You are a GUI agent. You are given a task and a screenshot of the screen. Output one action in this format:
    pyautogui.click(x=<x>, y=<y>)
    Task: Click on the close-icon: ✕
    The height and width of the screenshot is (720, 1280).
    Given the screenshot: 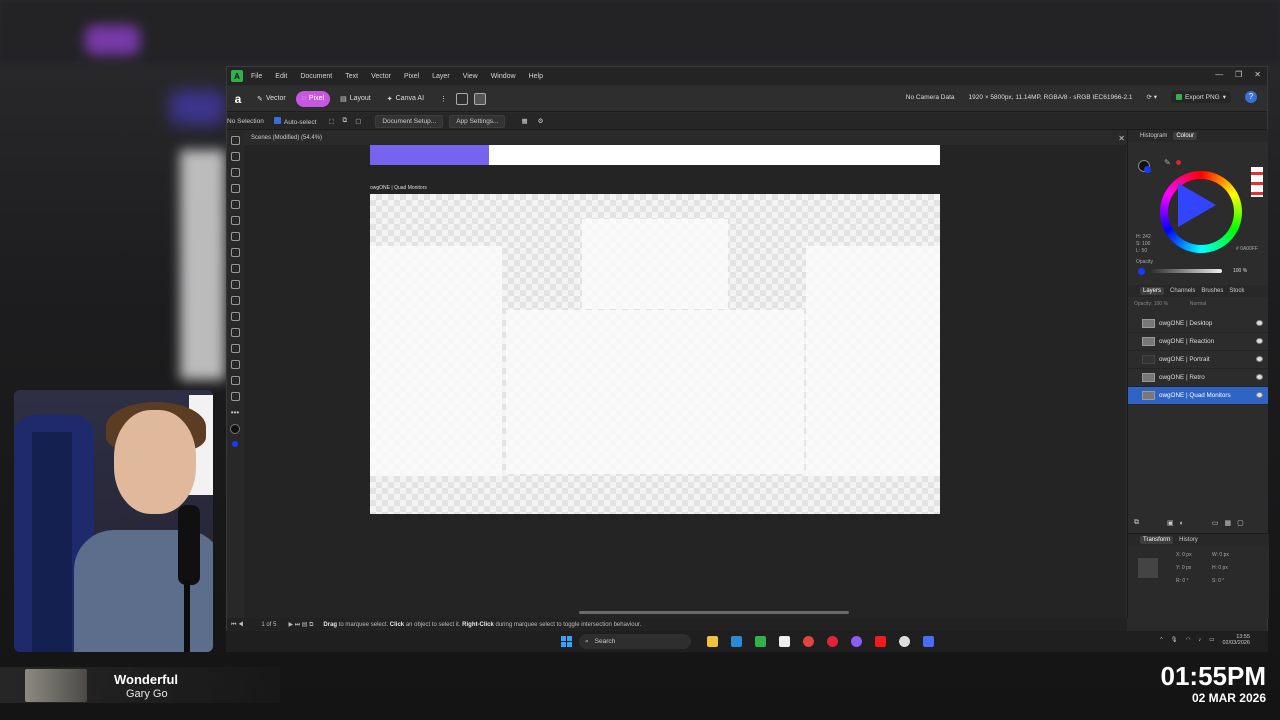 What is the action you would take?
    pyautogui.click(x=1257, y=74)
    